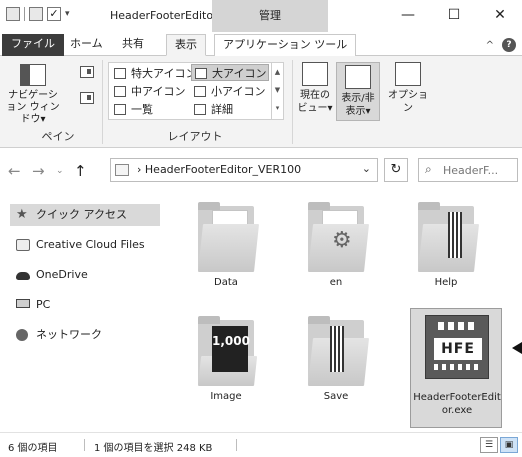 This screenshot has height=457, width=522. I want to click on computer-icon, so click(23, 303).